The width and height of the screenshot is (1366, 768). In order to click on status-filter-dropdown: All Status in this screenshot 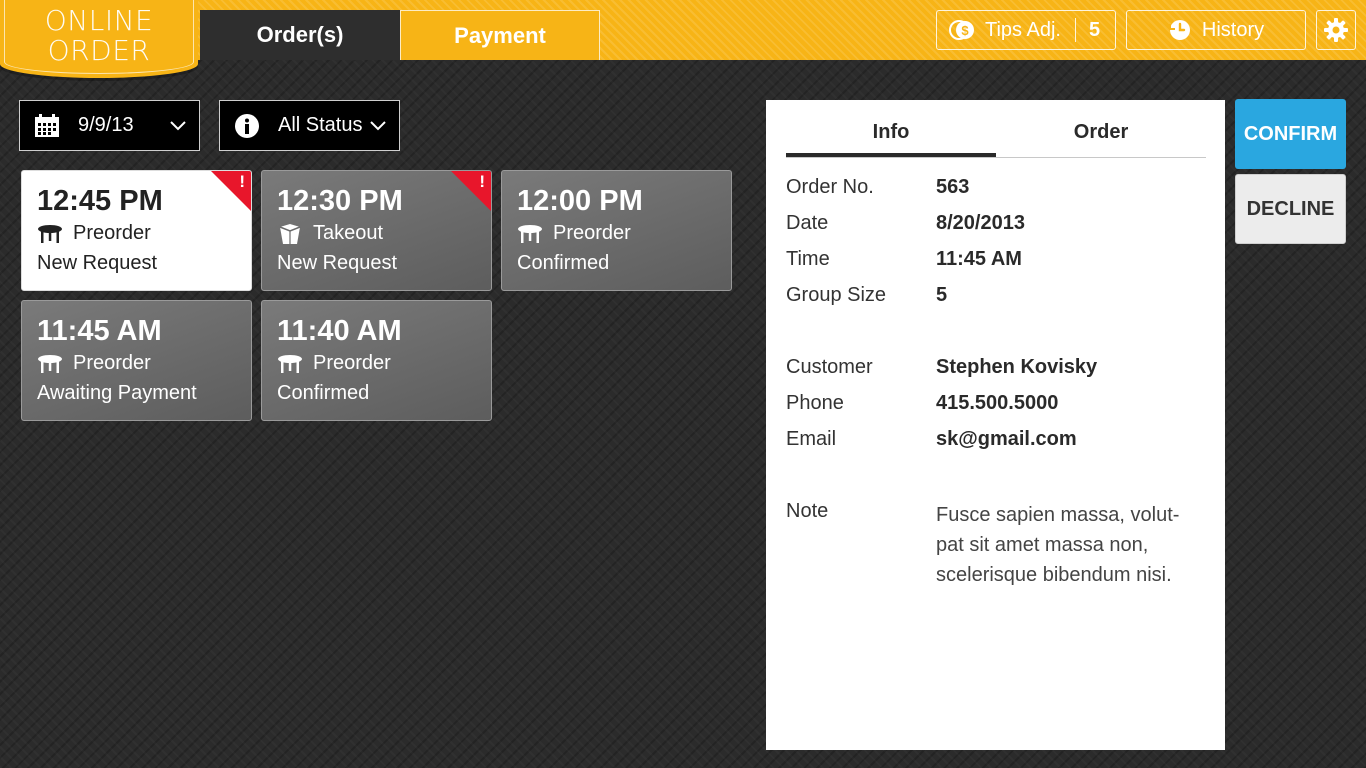, I will do `click(309, 125)`.